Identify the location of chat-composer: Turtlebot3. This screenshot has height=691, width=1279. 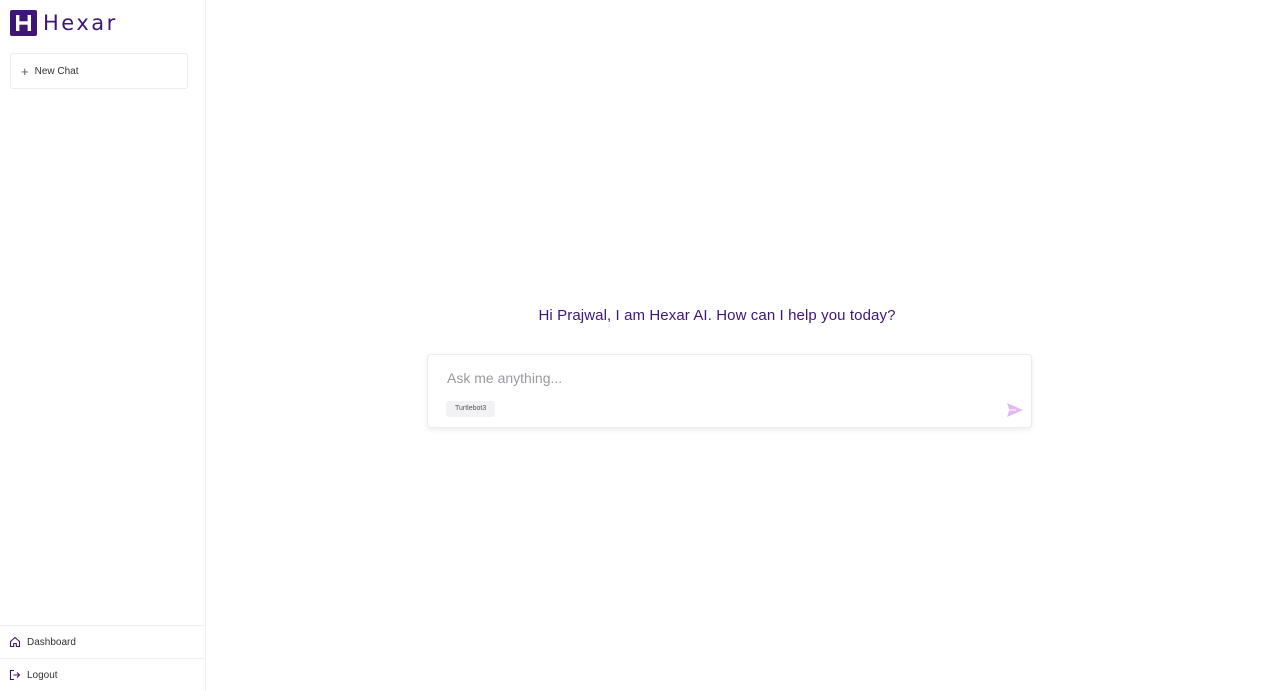
(729, 391).